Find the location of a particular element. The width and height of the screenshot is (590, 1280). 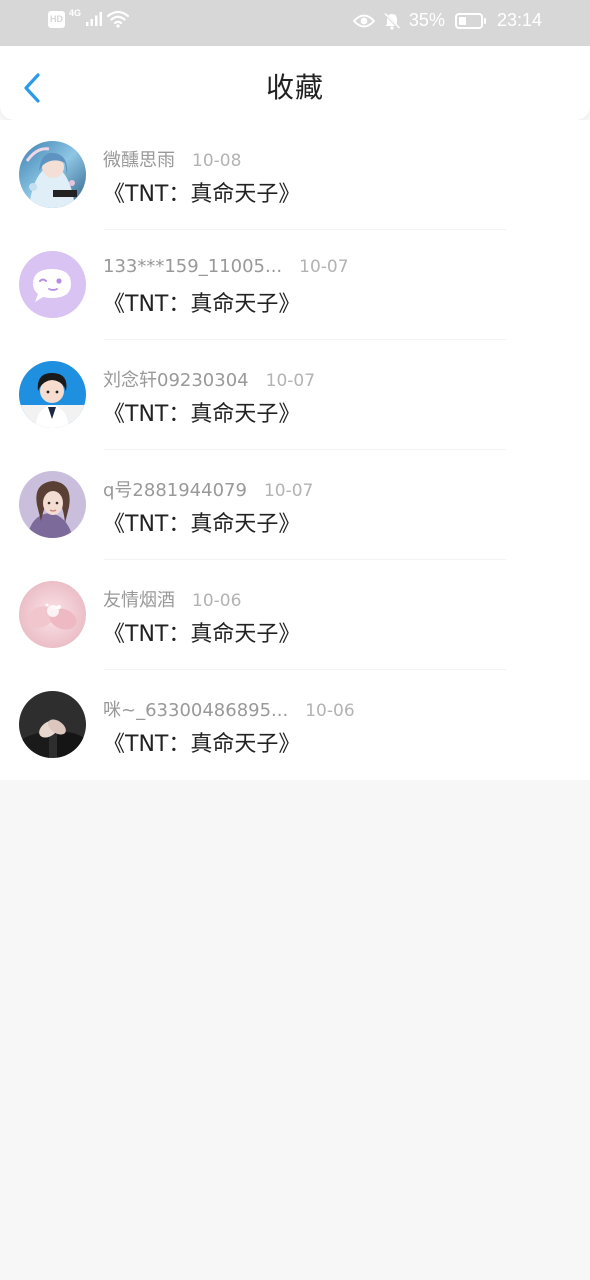

list-item: 133***159_11005... 10-07 《TNT：真命天子》 is located at coordinates (295, 285).